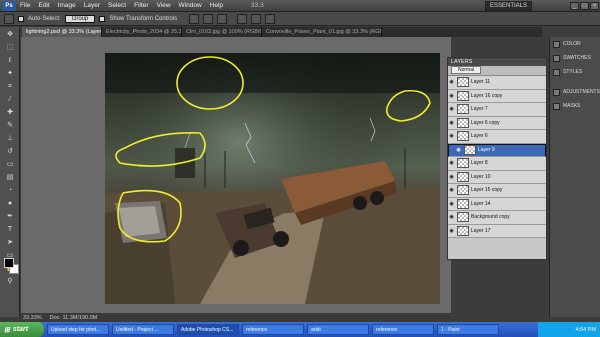 Image resolution: width=600 pixels, height=337 pixels. I want to click on eyedropper-icon: ⁄, so click(10, 99).